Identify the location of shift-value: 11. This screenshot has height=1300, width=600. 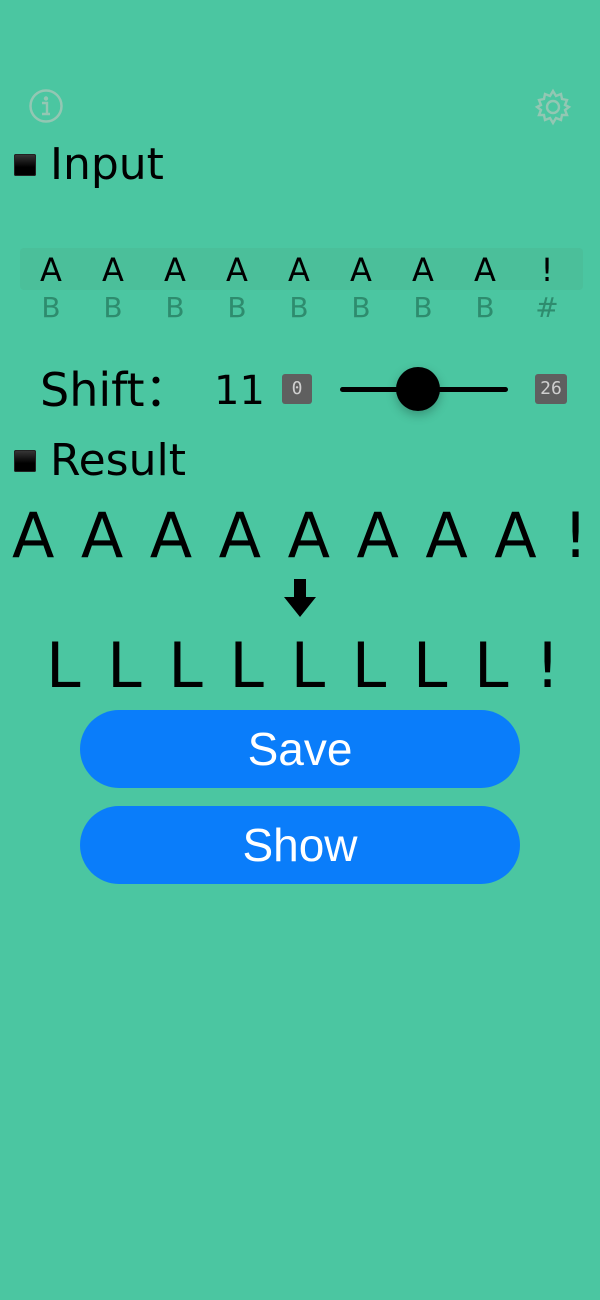
(239, 391).